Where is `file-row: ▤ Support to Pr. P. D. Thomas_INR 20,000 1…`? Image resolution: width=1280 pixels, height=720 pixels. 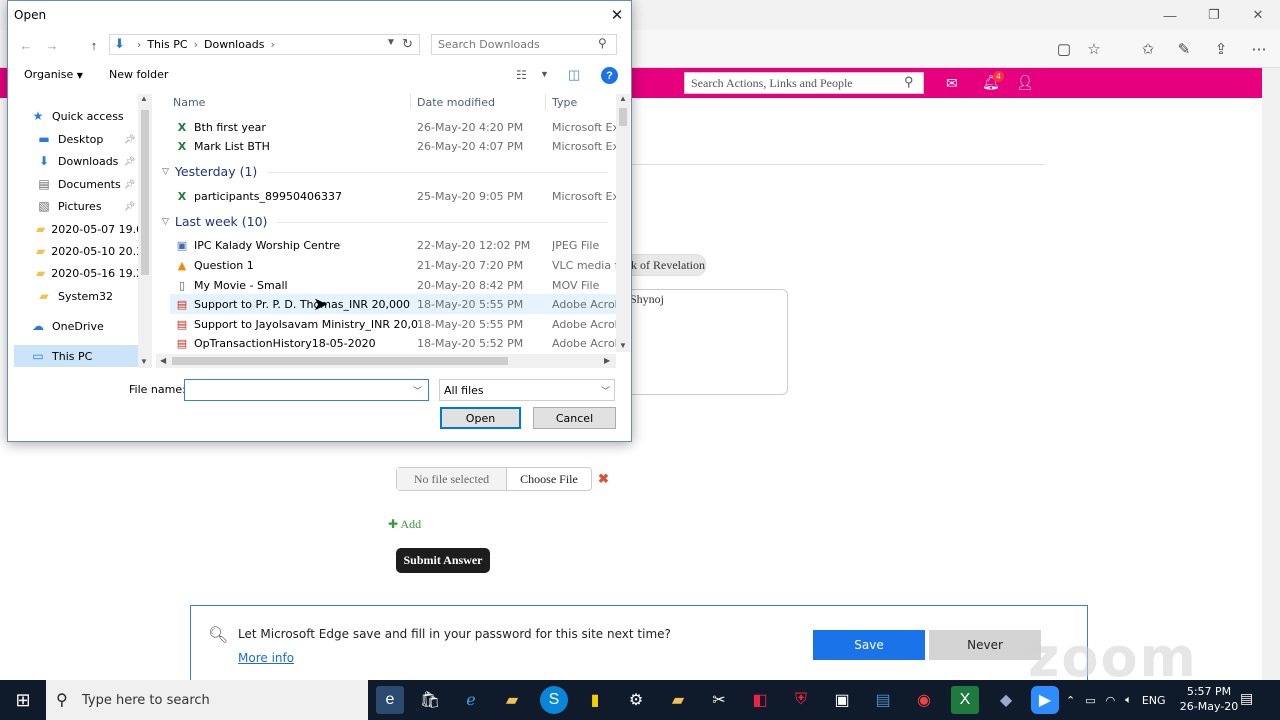
file-row: ▤ Support to Pr. P. D. Thomas_INR 20,000 1… is located at coordinates (393, 304).